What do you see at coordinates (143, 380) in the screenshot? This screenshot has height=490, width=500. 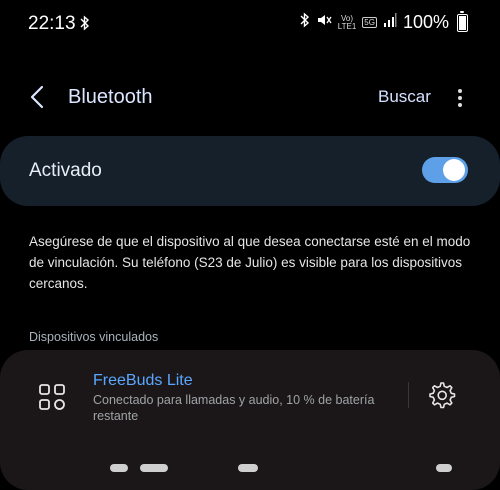 I see `device-name: FreeBuds Lite` at bounding box center [143, 380].